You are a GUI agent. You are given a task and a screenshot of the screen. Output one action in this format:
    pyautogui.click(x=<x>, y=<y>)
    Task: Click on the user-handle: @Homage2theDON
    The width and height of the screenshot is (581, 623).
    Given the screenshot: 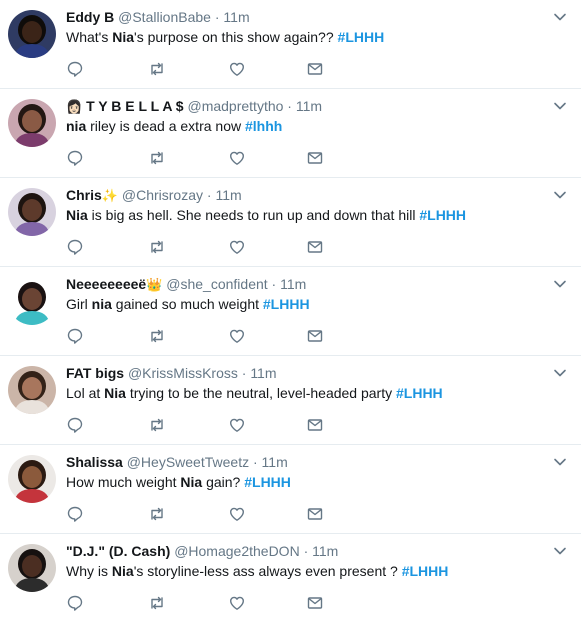 What is the action you would take?
    pyautogui.click(x=237, y=551)
    